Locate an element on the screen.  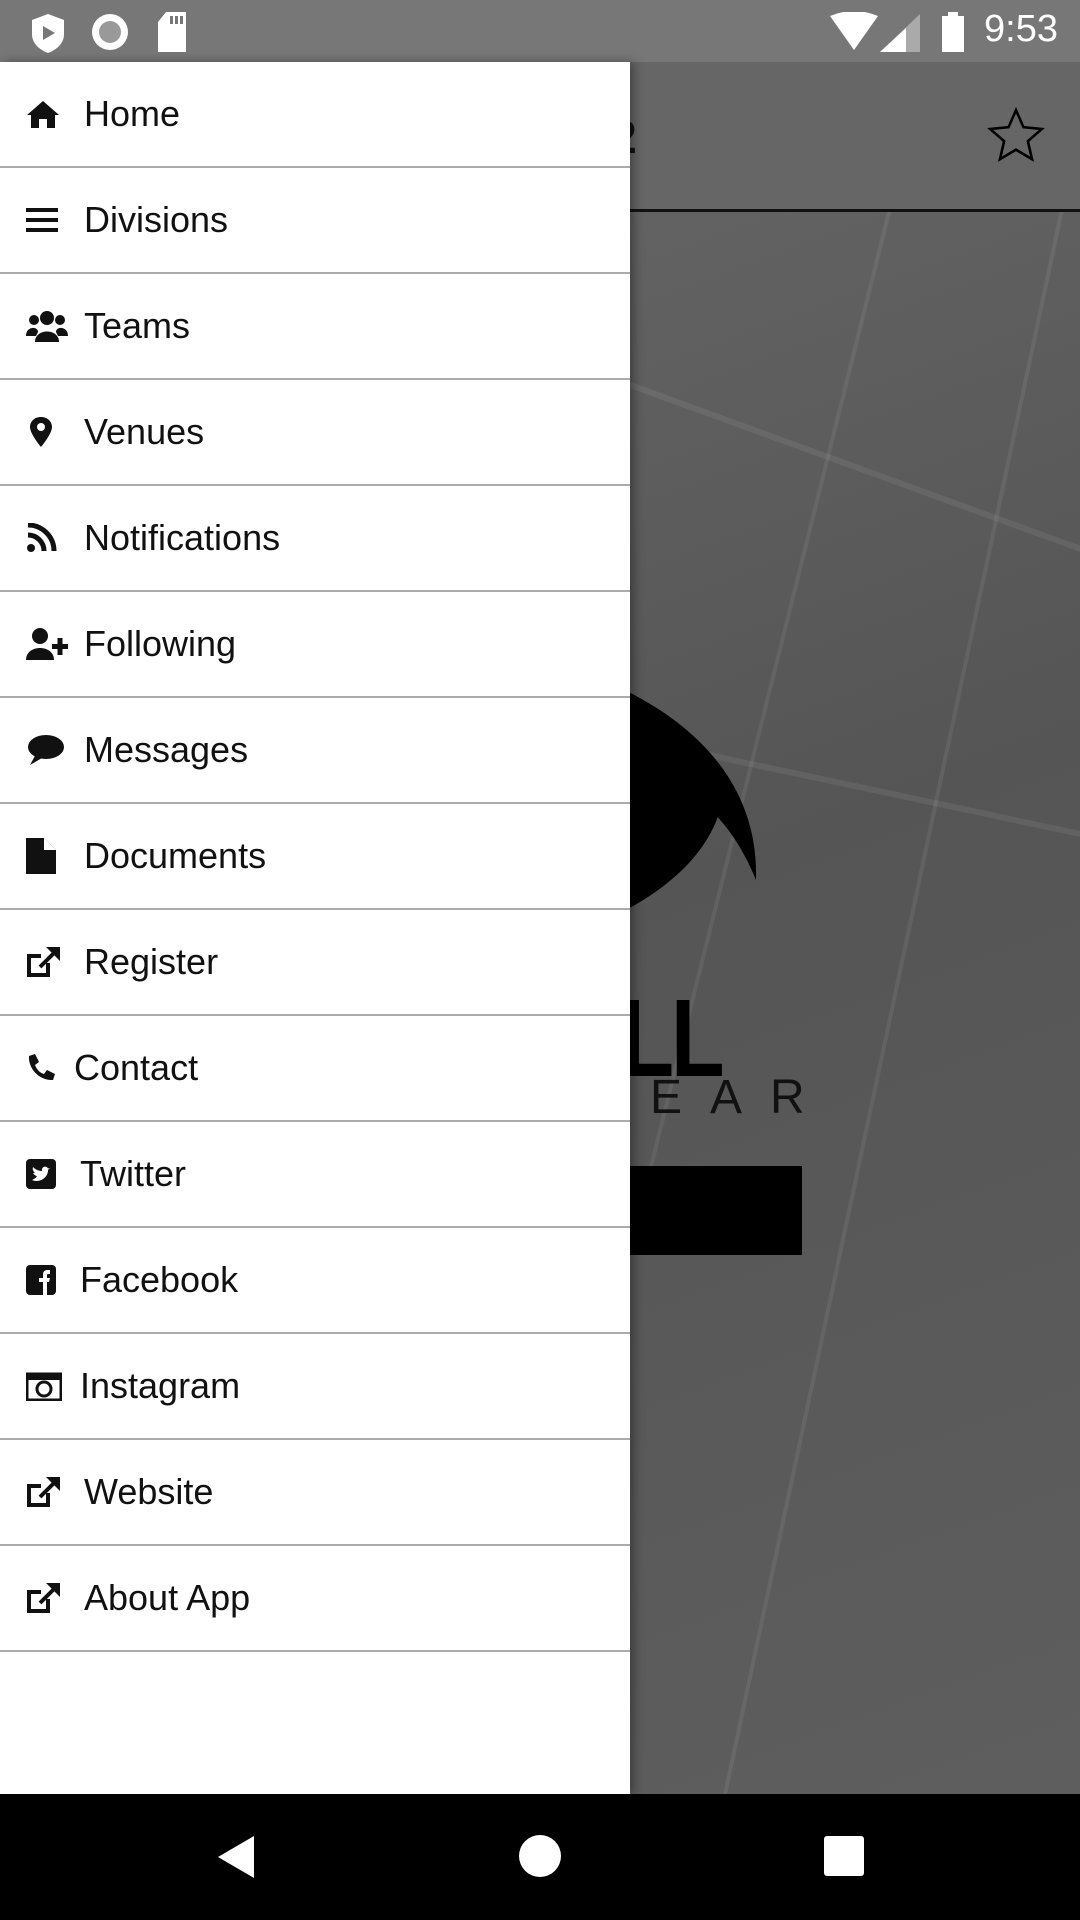
drawer-item-website: Website is located at coordinates (315, 1493).